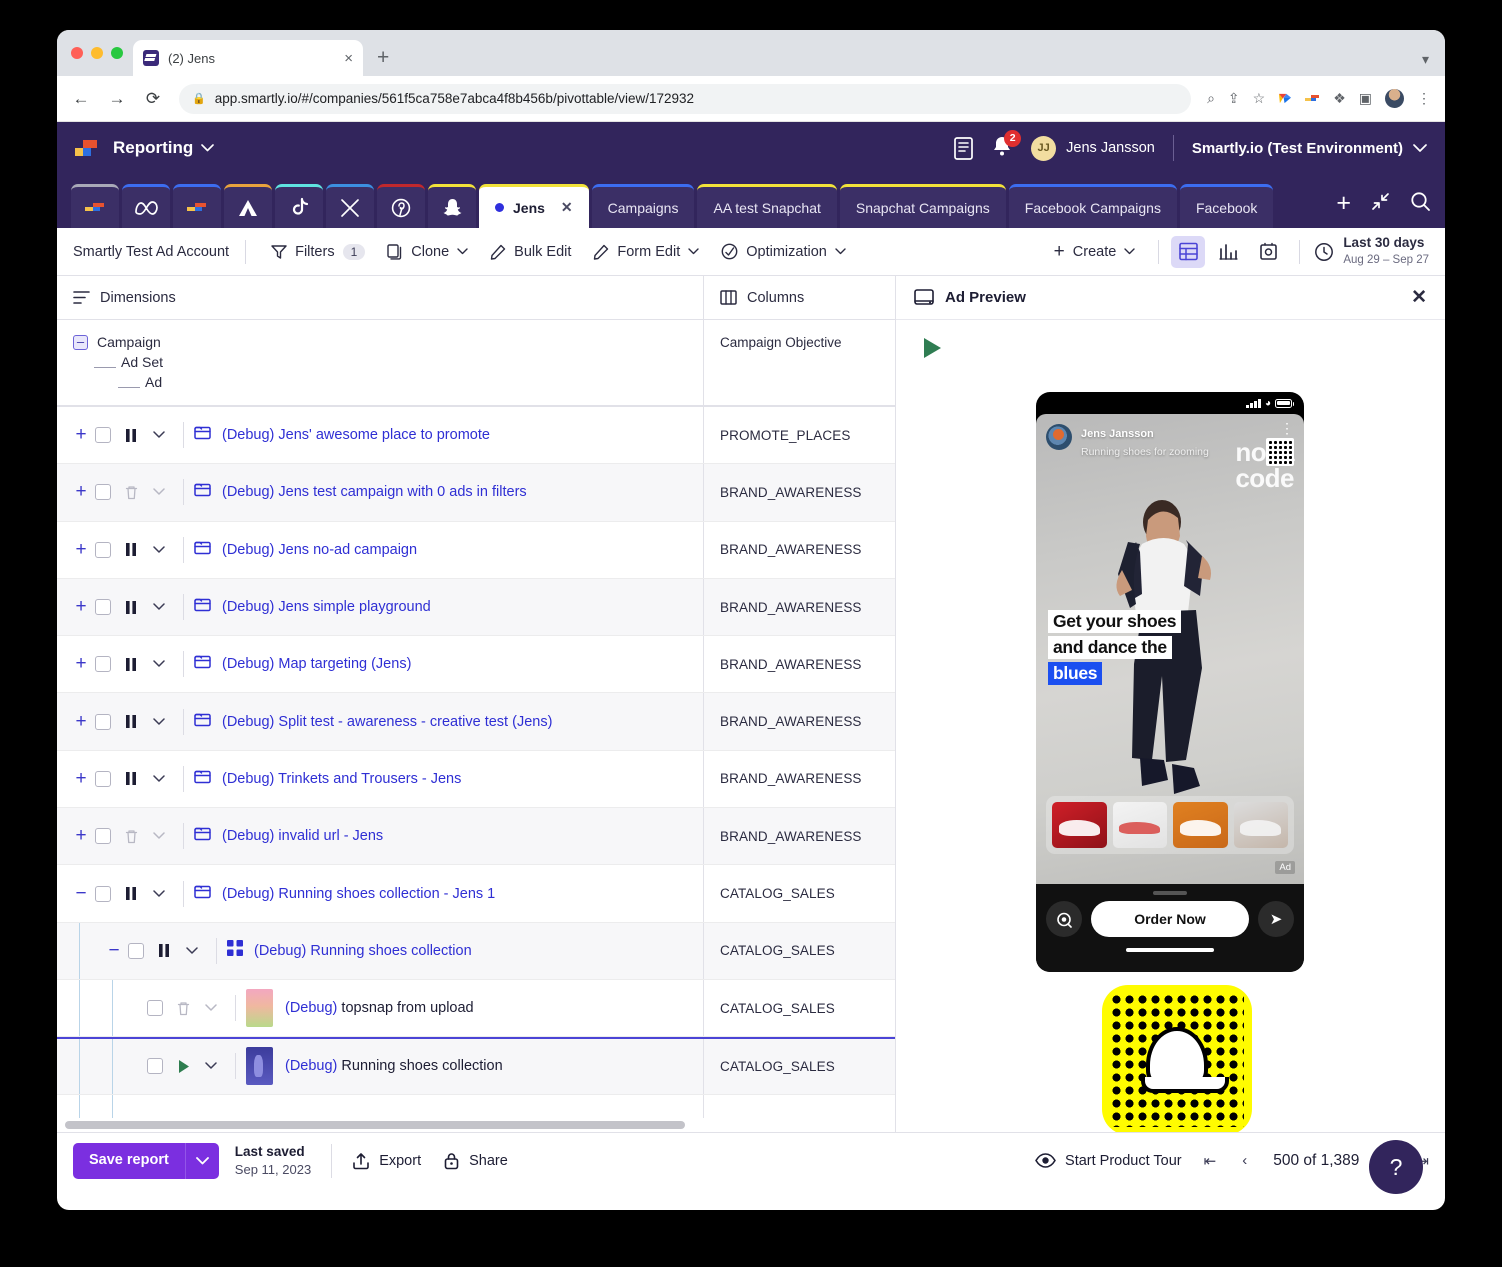 The width and height of the screenshot is (1502, 1267). Describe the element at coordinates (383, 61) in the screenshot. I see `new-tab-button: +` at that location.